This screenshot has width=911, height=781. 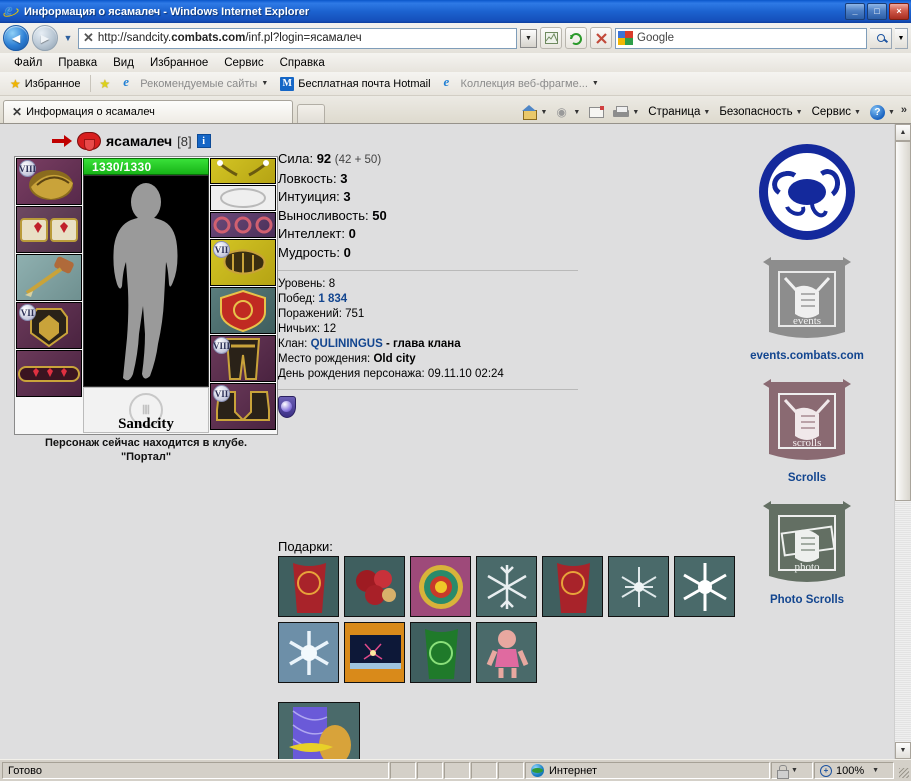 What do you see at coordinates (203, 141) in the screenshot?
I see `info-badge-icon: i` at bounding box center [203, 141].